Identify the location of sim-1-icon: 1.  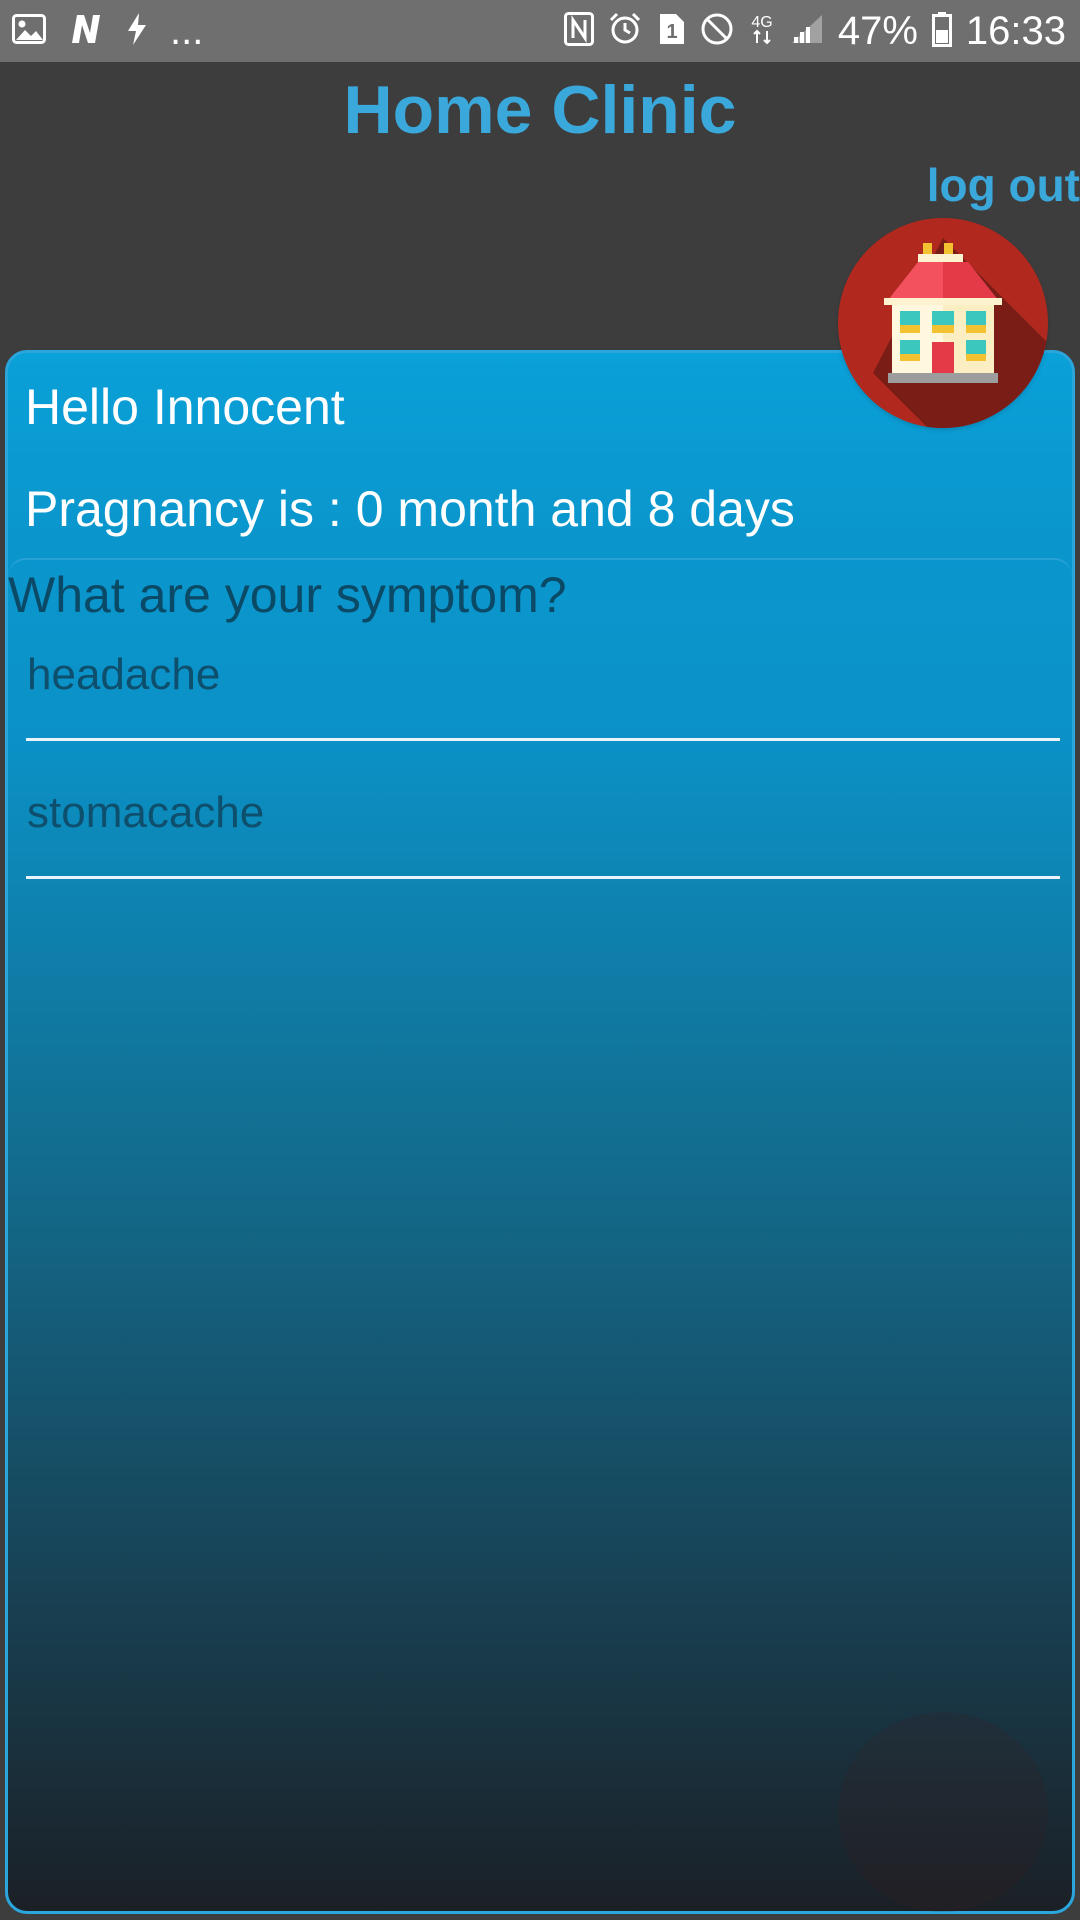
(671, 31).